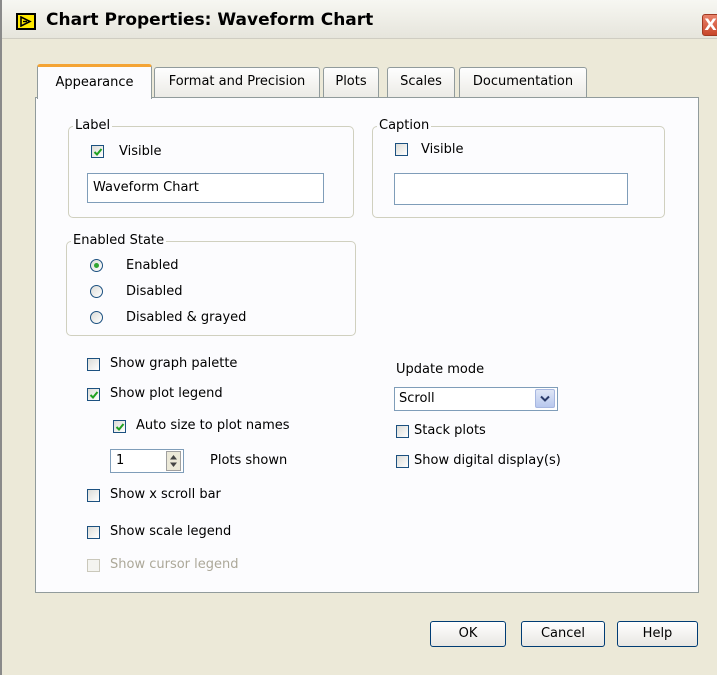 Image resolution: width=717 pixels, height=675 pixels. What do you see at coordinates (96, 291) in the screenshot?
I see `disabled-radio` at bounding box center [96, 291].